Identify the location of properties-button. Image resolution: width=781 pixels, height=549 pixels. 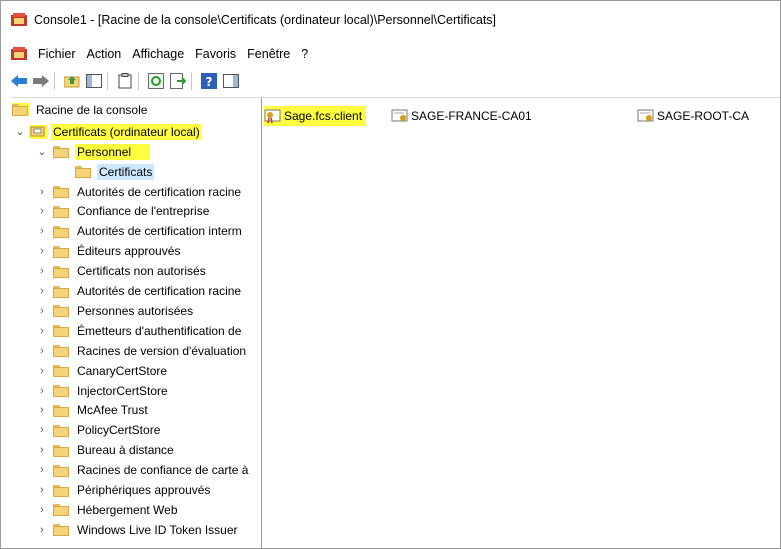
(125, 81).